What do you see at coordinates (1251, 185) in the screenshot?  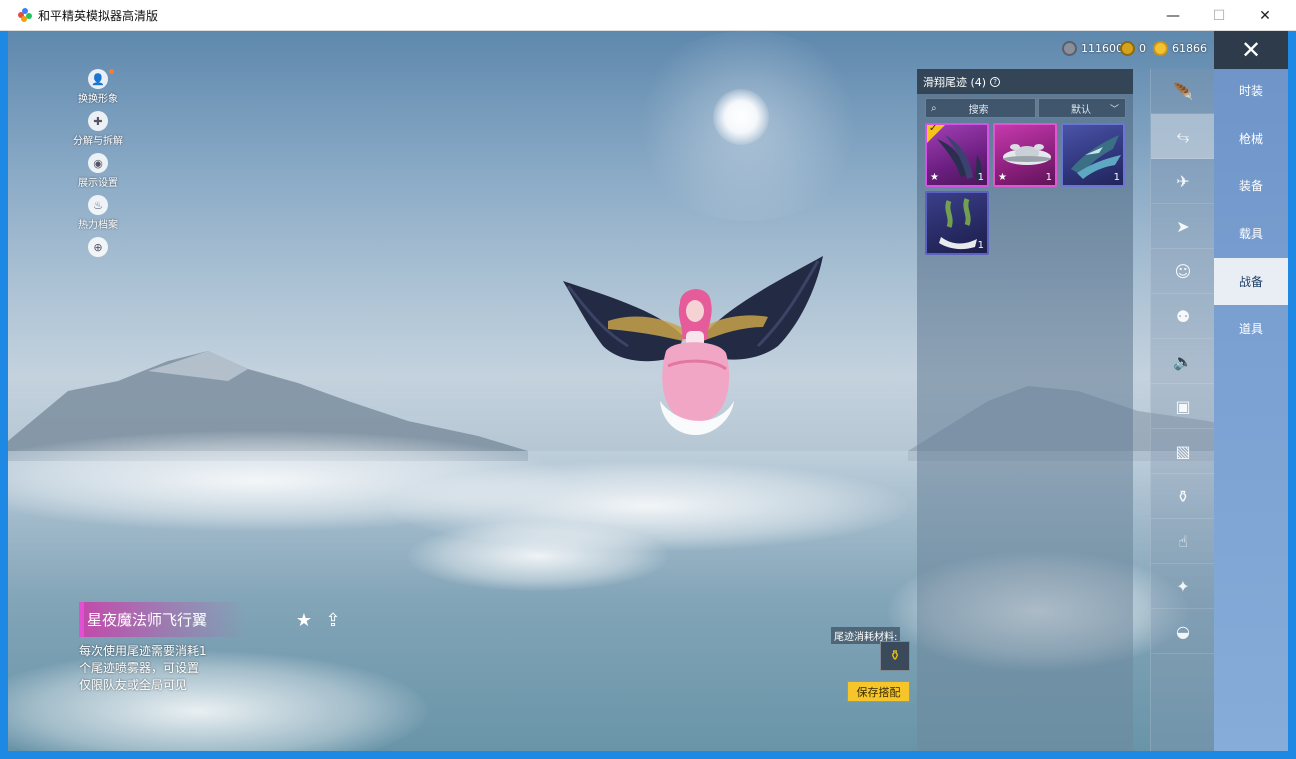 I see `tab-equipment: 装备` at bounding box center [1251, 185].